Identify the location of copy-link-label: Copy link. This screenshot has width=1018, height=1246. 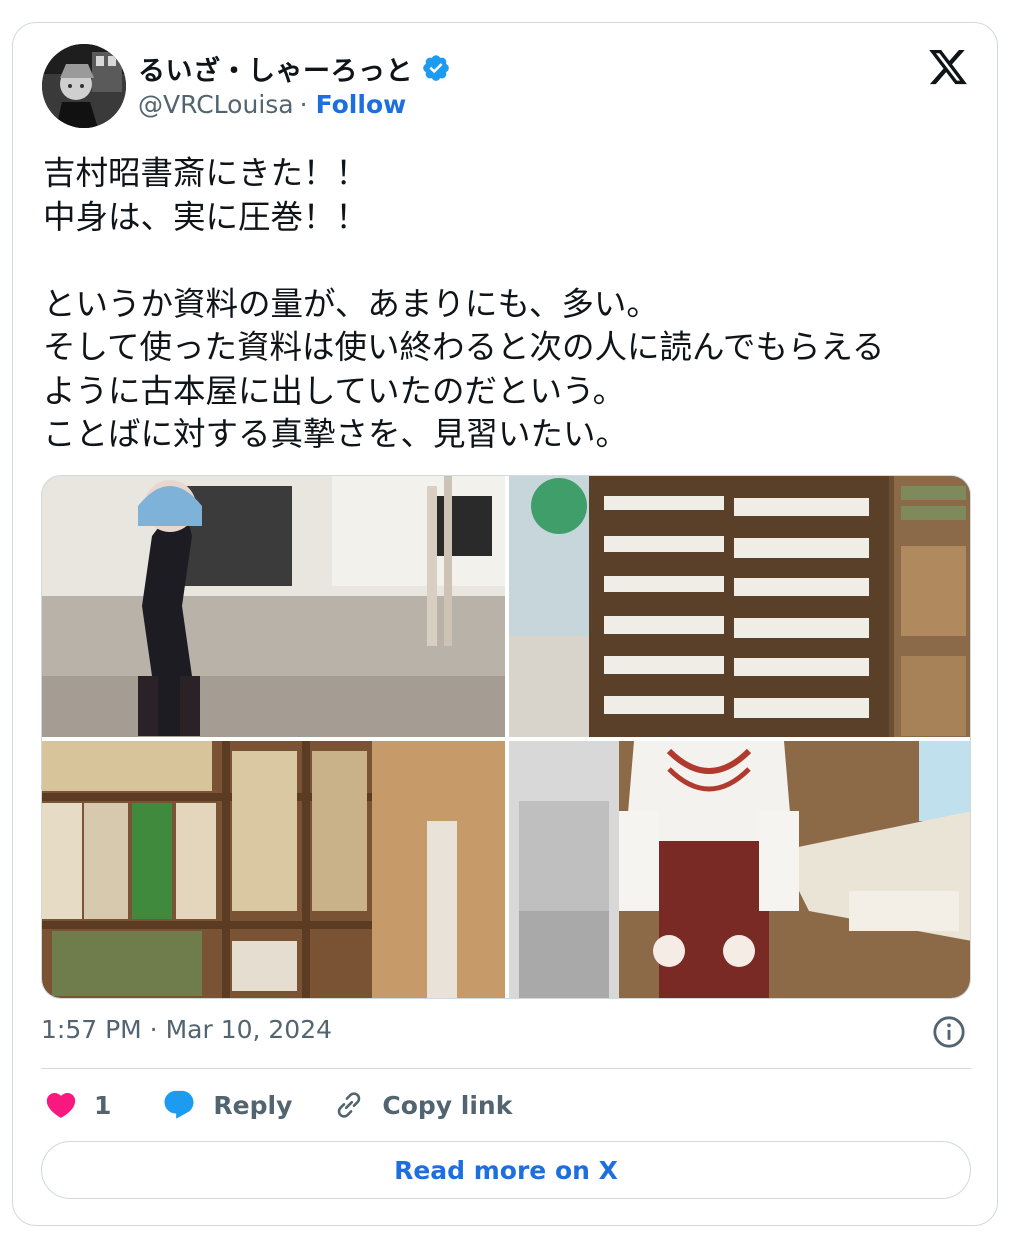
(447, 1105).